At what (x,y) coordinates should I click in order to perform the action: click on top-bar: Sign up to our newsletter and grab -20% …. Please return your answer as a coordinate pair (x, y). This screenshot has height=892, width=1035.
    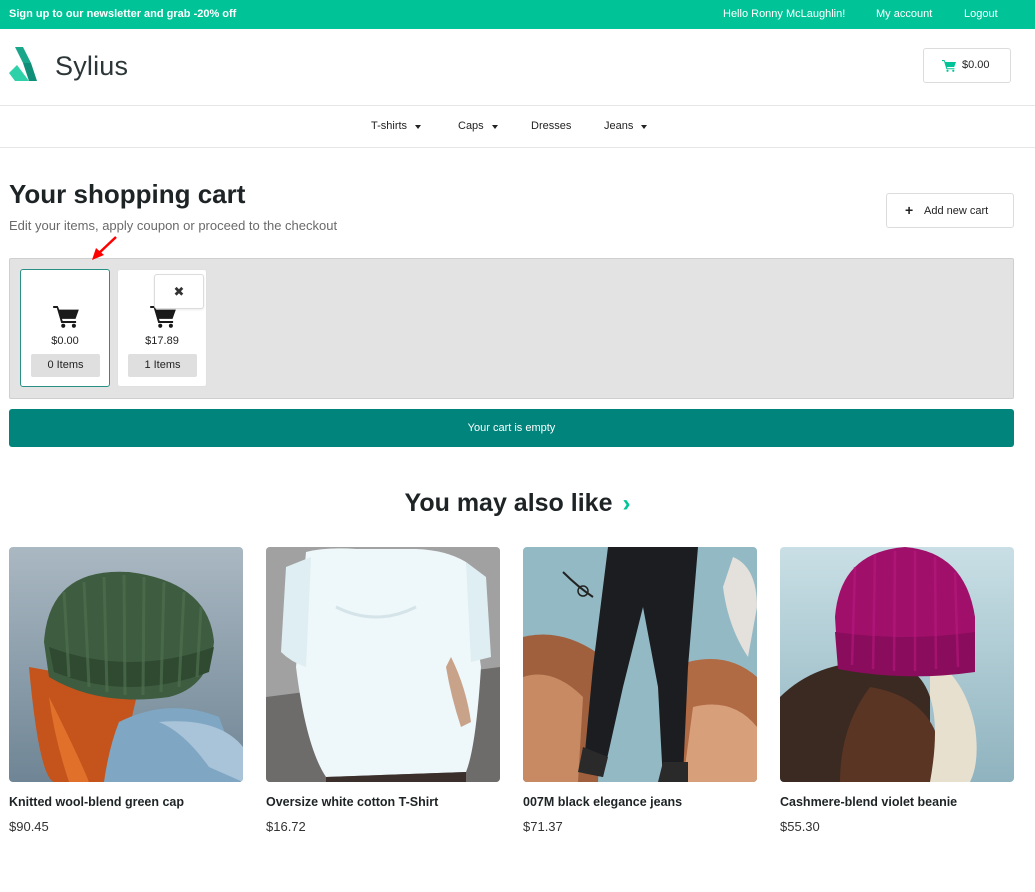
    Looking at the image, I should click on (517, 14).